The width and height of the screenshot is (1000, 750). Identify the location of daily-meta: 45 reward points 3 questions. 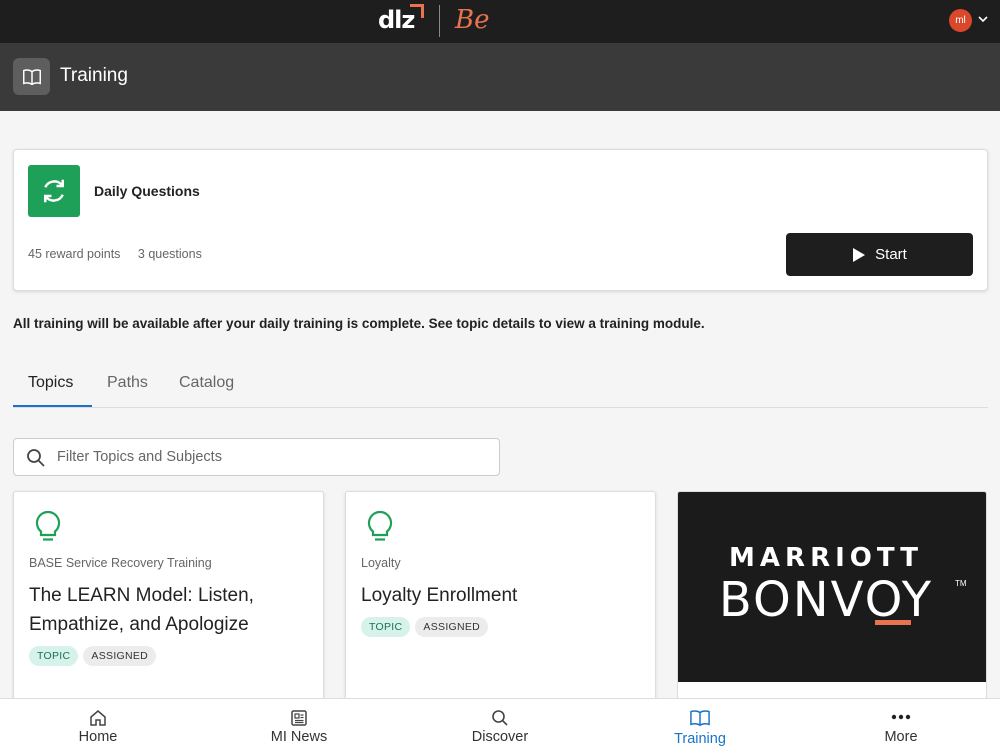
(115, 254).